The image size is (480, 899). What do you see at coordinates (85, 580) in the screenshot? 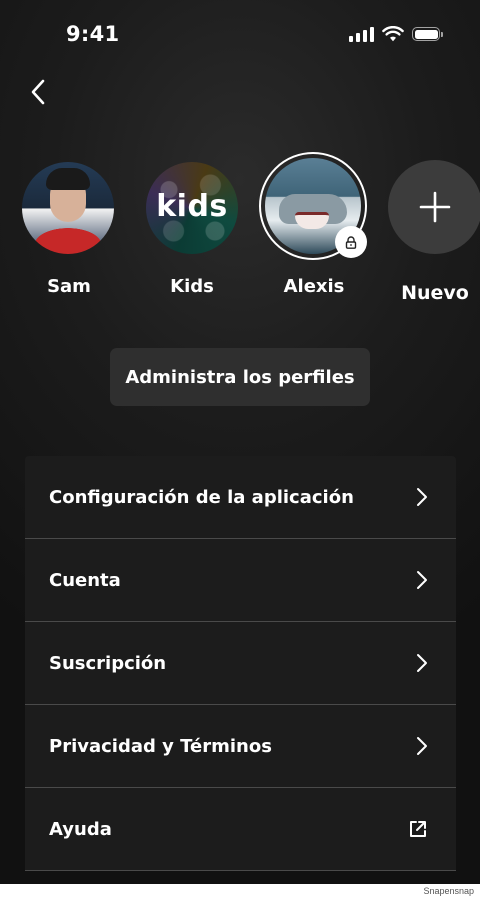
I see `menu-item-label: Cuenta` at bounding box center [85, 580].